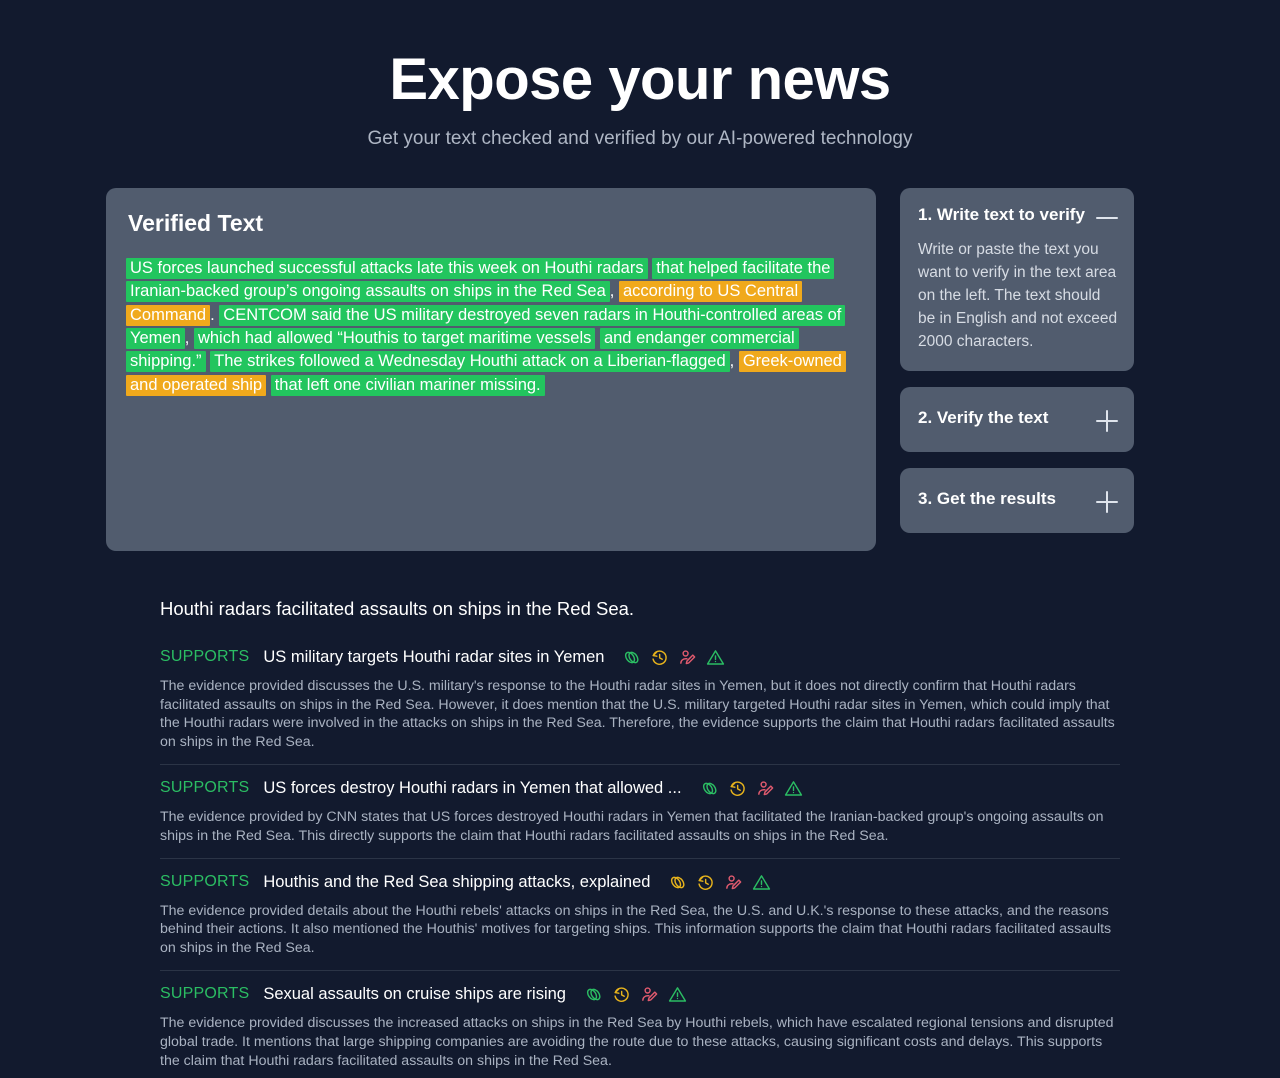 Image resolution: width=1280 pixels, height=1078 pixels. Describe the element at coordinates (987, 498) in the screenshot. I see `step-title-3: 3. Get the results` at that location.